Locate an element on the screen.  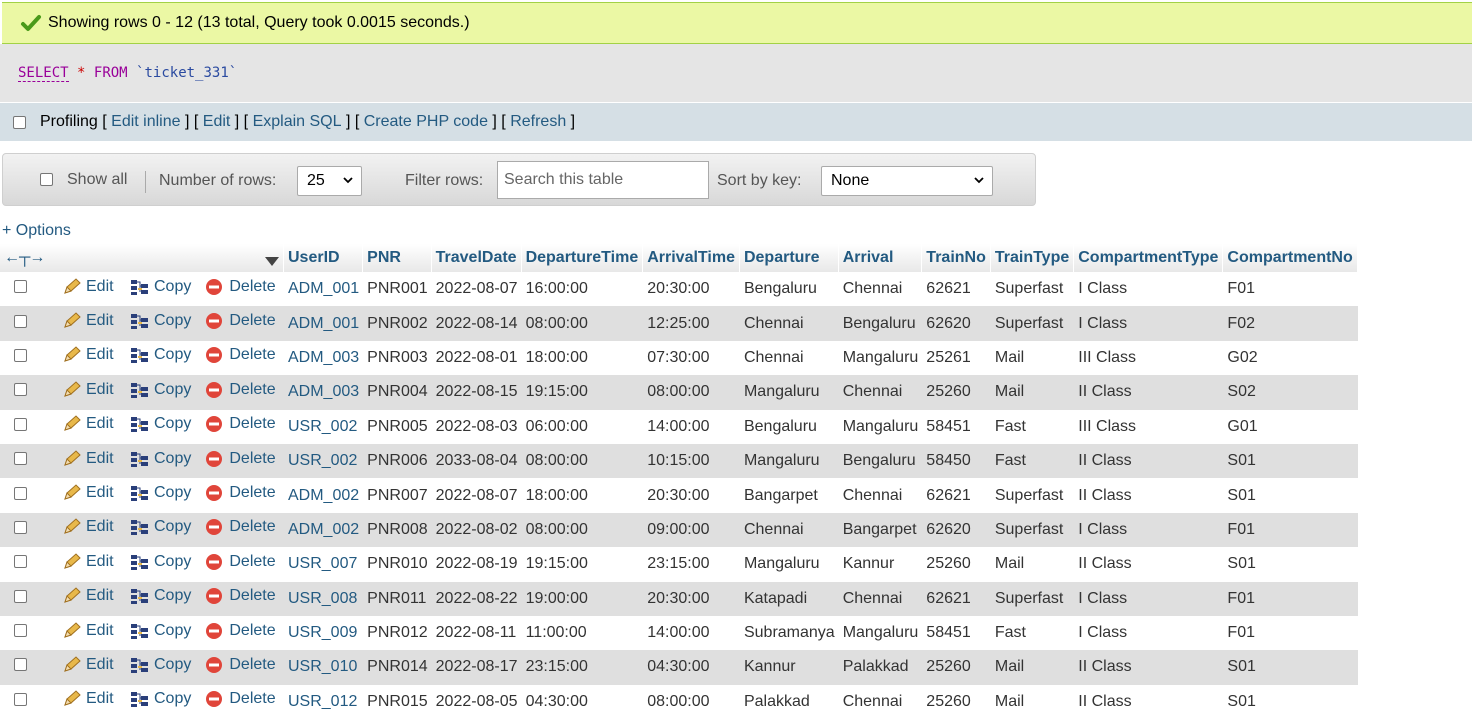
column-header-departuretime: DepartureTime is located at coordinates (582, 258).